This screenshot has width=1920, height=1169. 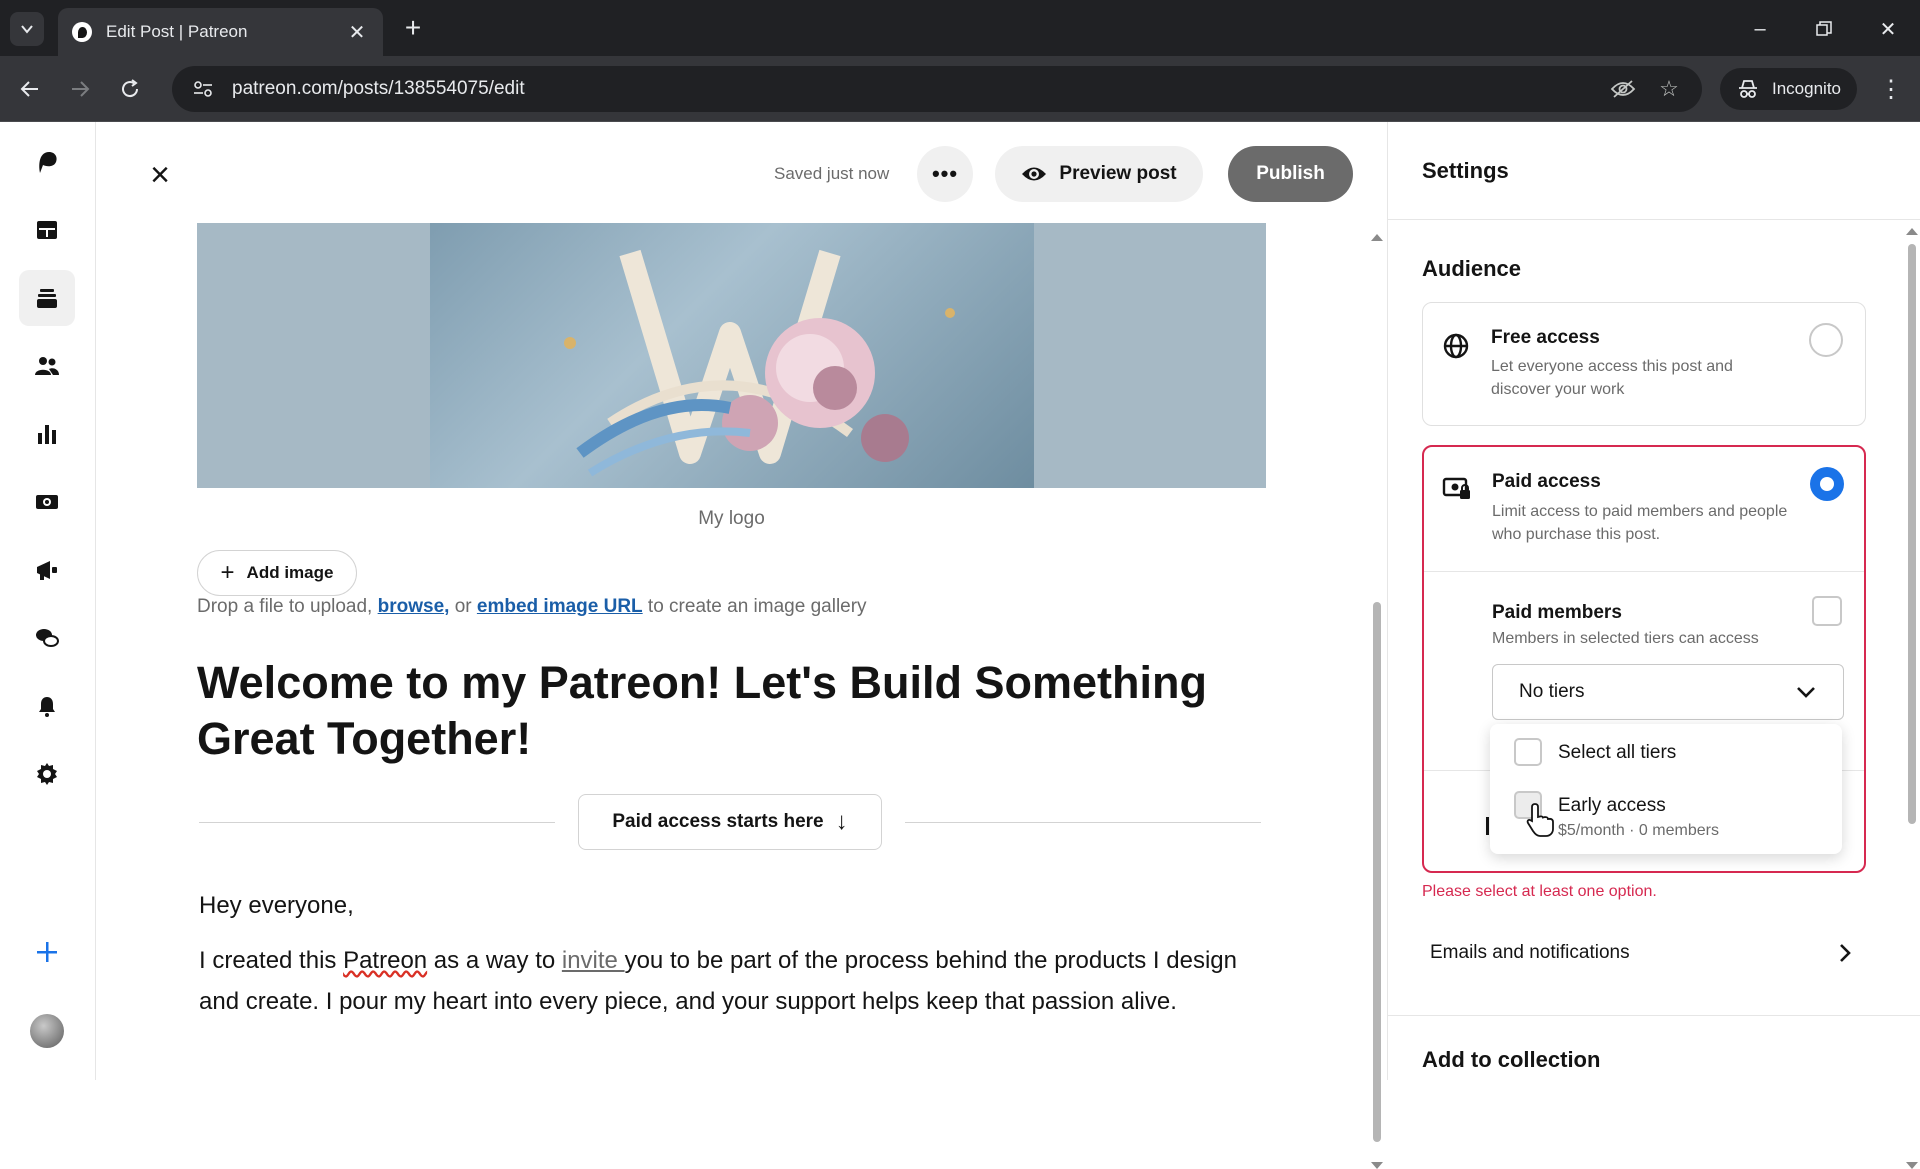 What do you see at coordinates (1911, 695) in the screenshot?
I see `settings-scrollbar` at bounding box center [1911, 695].